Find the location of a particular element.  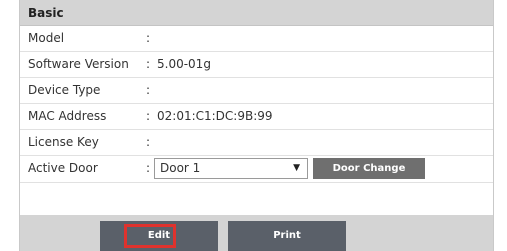

model-colon: : is located at coordinates (148, 38).